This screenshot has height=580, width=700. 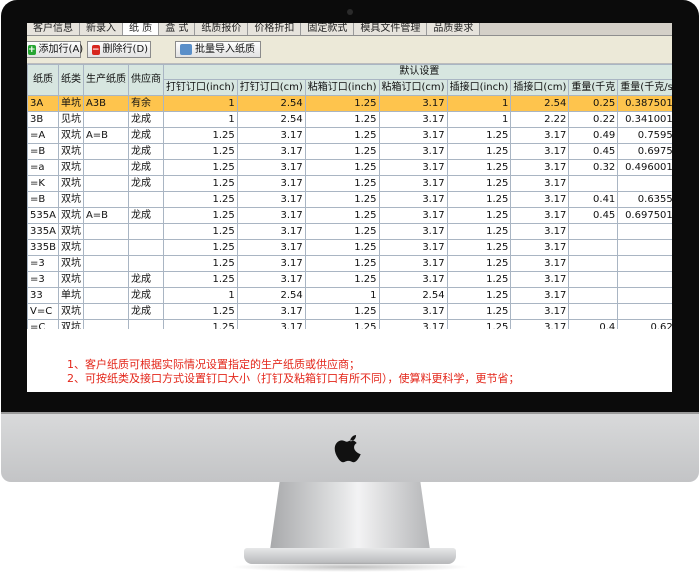 What do you see at coordinates (55, 49) in the screenshot?
I see `add-row-button: + 添加行(A)` at bounding box center [55, 49].